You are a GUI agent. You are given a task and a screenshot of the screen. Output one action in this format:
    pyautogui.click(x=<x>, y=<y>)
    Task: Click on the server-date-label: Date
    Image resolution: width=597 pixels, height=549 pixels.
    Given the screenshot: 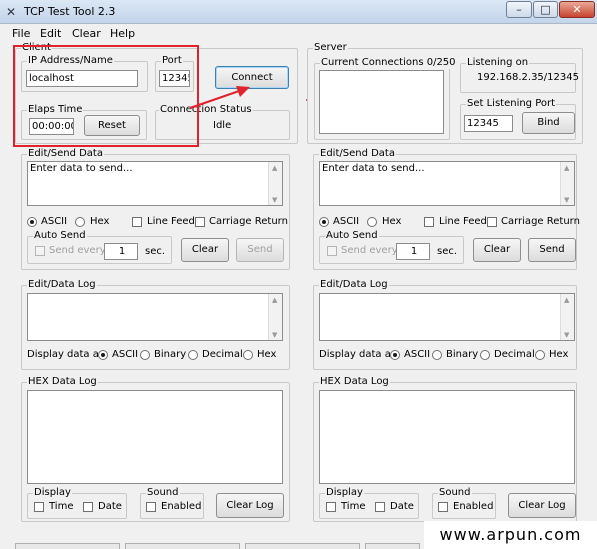 What is the action you would take?
    pyautogui.click(x=402, y=506)
    